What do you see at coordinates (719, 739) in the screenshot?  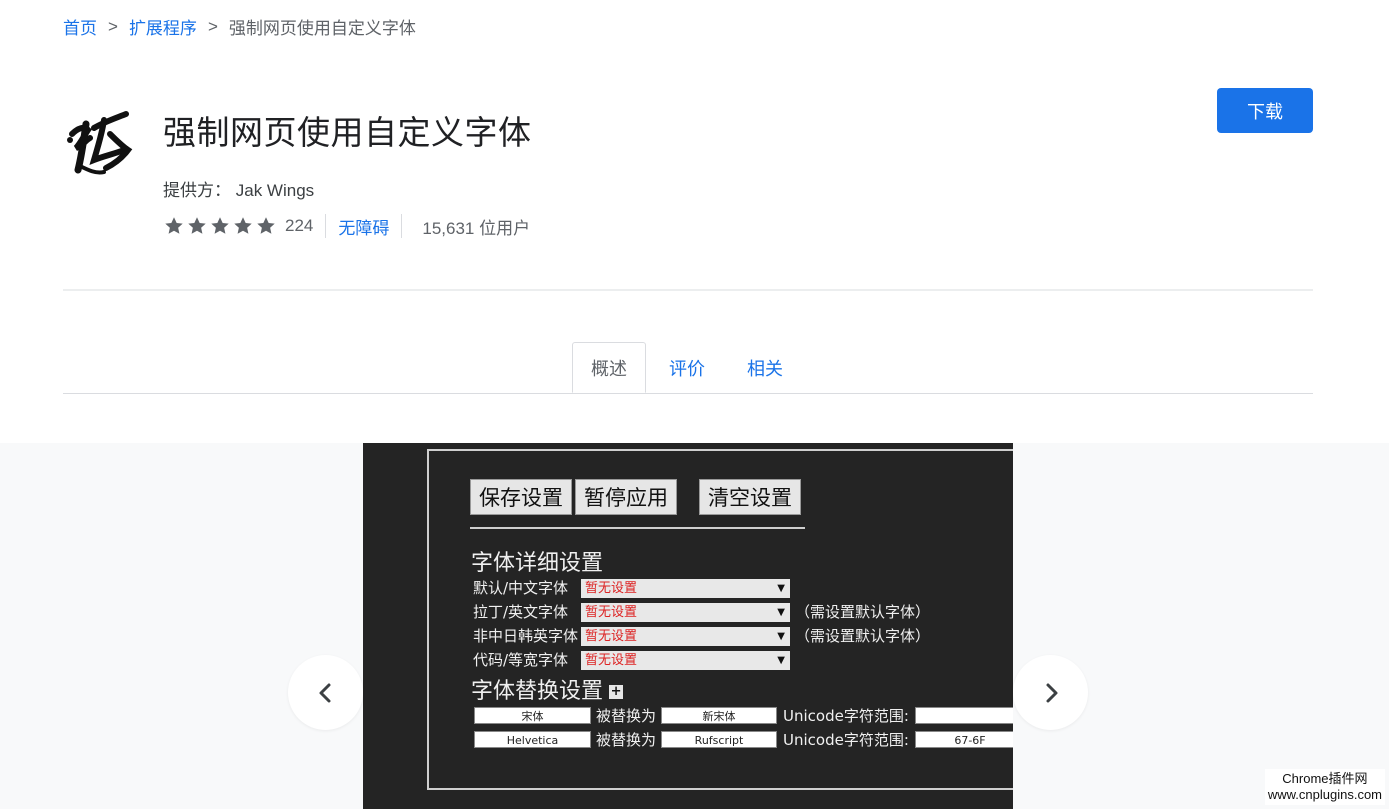 I see `screenshot-replace-to: Rufscript` at bounding box center [719, 739].